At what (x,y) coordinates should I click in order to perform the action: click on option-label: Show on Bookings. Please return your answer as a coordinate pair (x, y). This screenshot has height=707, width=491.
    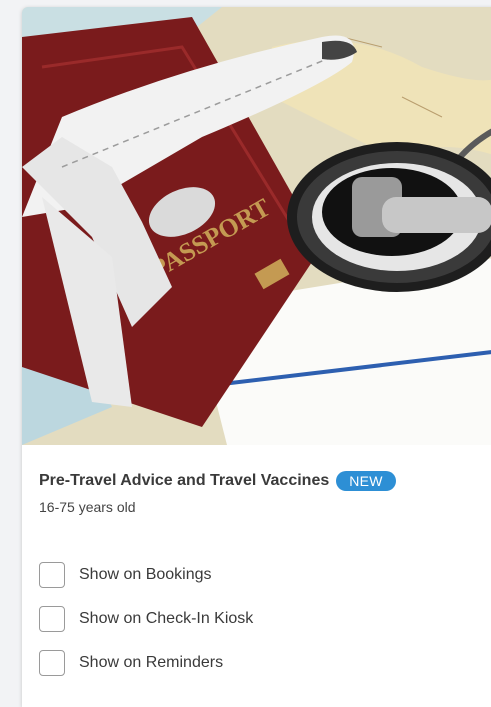
    Looking at the image, I should click on (145, 574).